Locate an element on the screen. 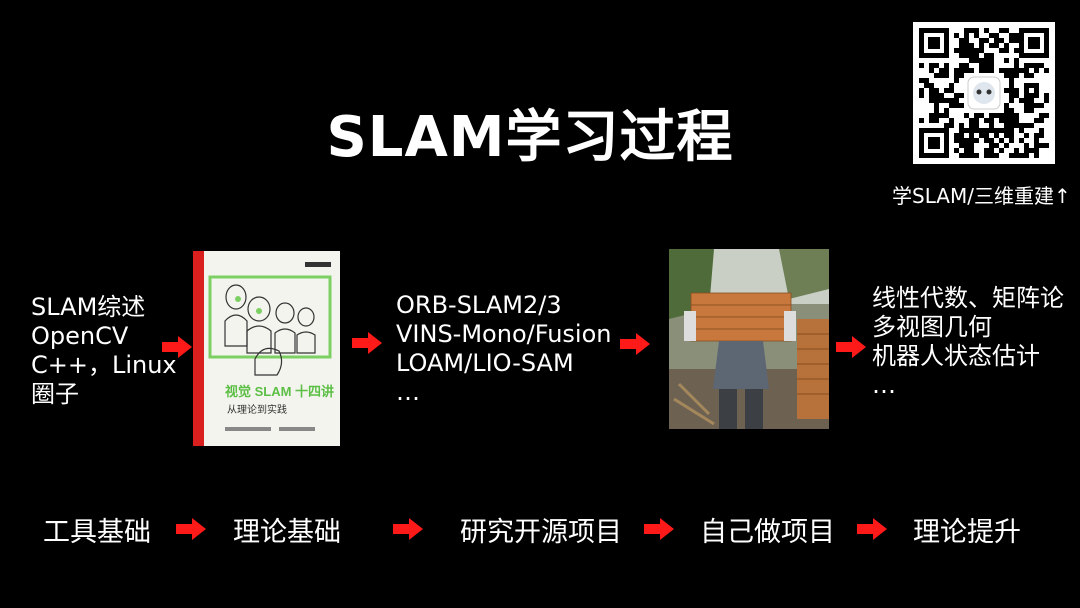 The image size is (1080, 608). list-item: SLAM综述 is located at coordinates (88, 307).